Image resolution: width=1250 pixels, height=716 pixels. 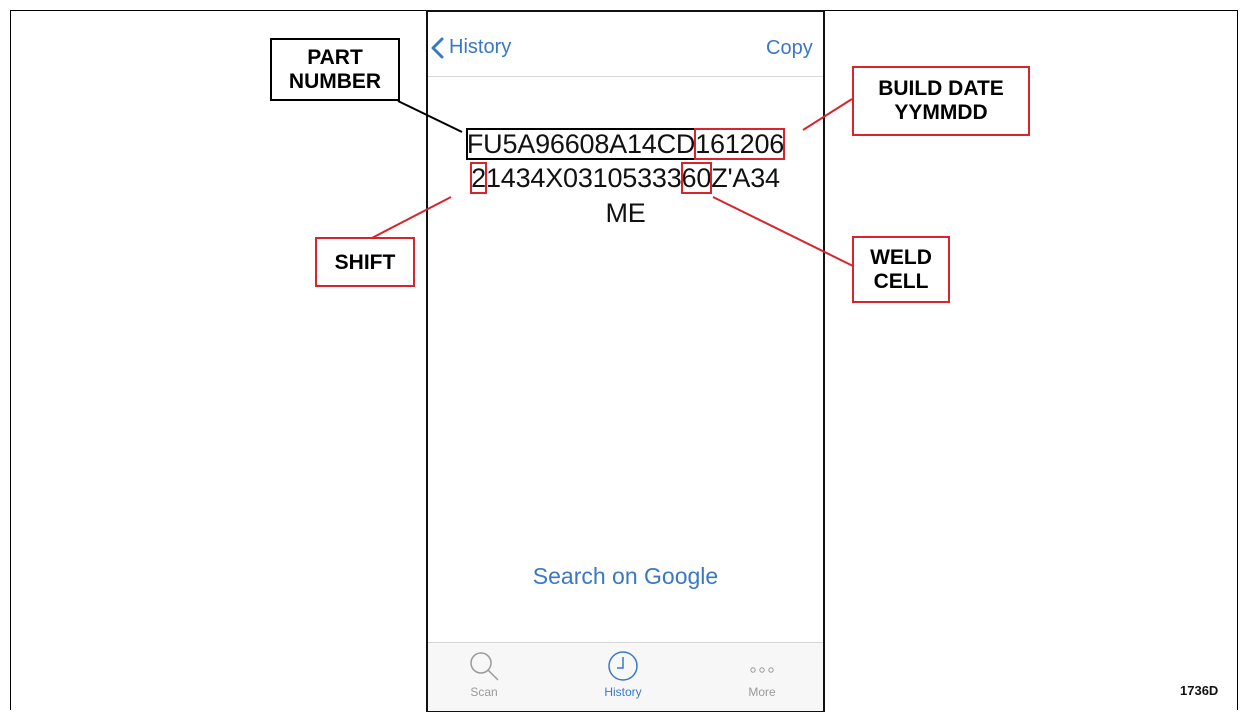 I want to click on leader-lines, so click(x=611, y=182).